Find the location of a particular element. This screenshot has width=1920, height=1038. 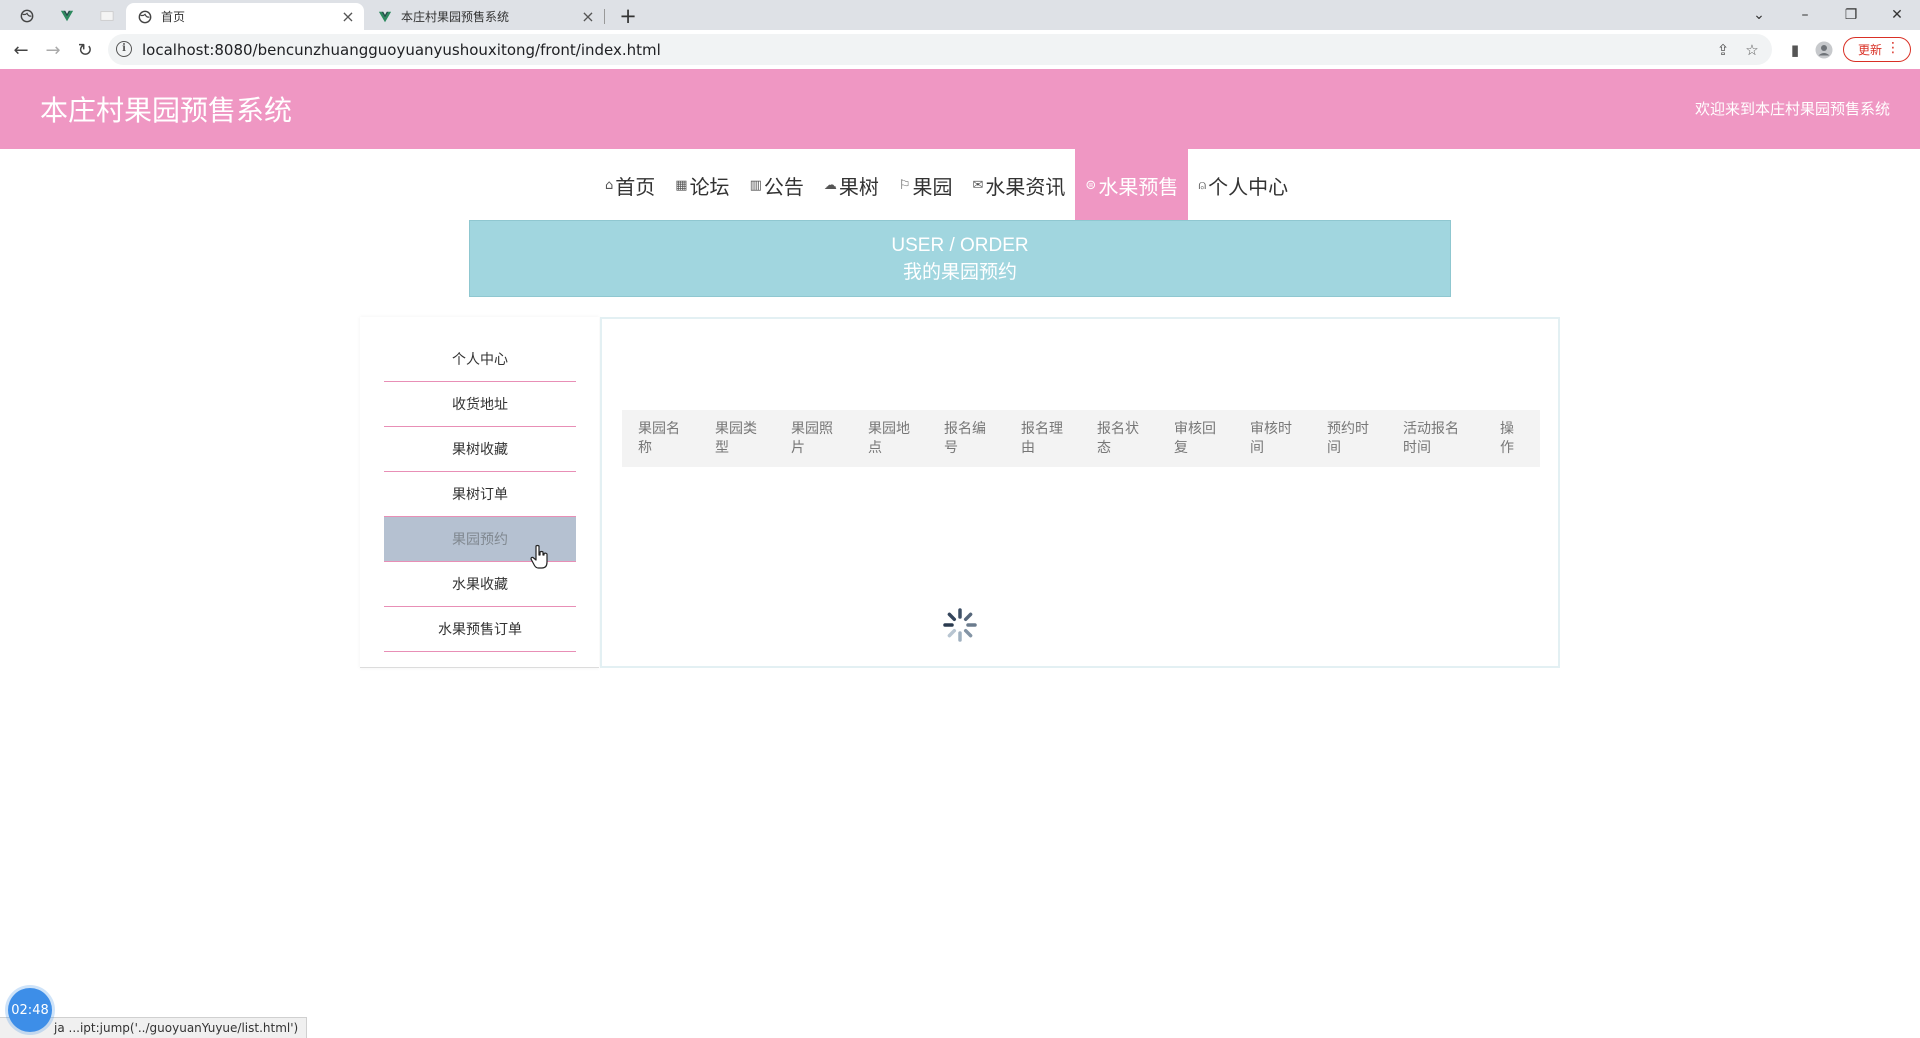

column-header: 果园类型 is located at coordinates (736, 438).